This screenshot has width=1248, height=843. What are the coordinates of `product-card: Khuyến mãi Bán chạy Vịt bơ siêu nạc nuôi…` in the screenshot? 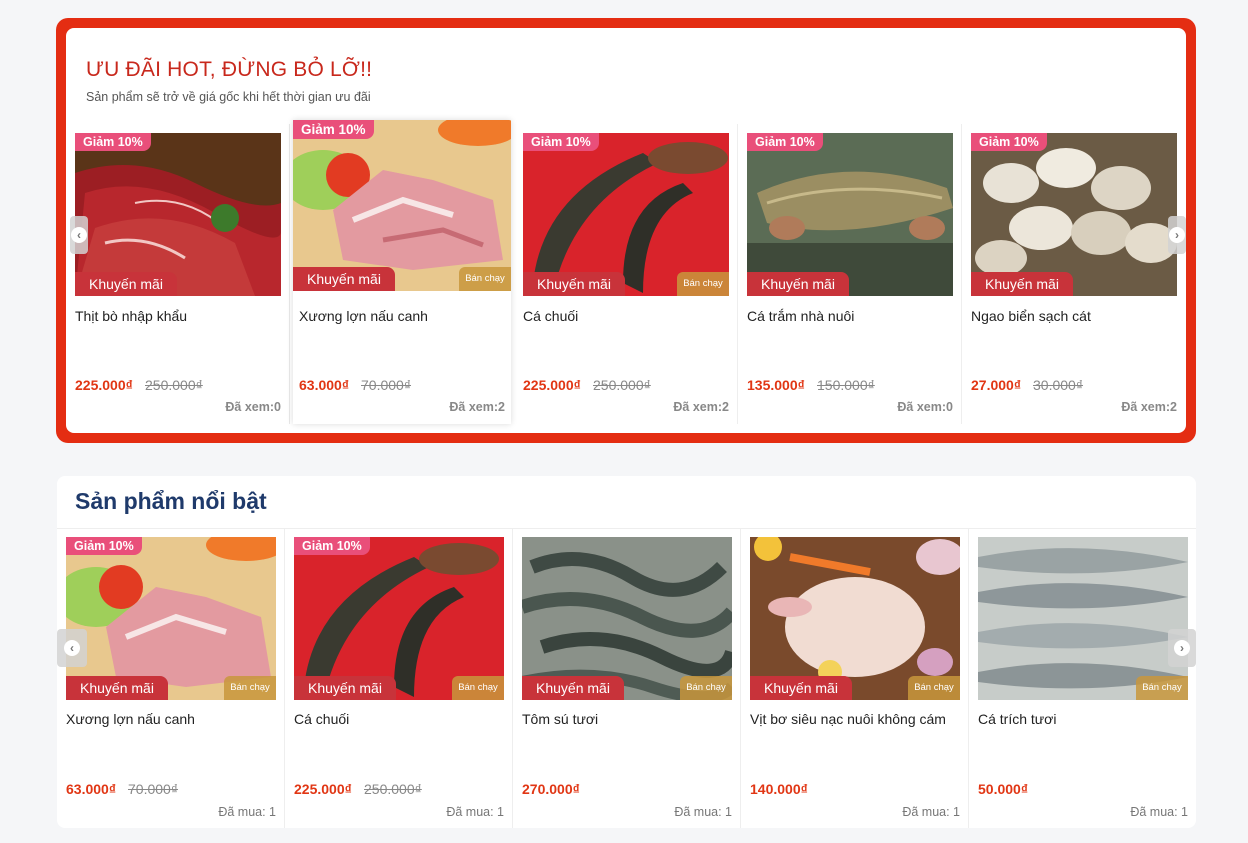 It's located at (855, 682).